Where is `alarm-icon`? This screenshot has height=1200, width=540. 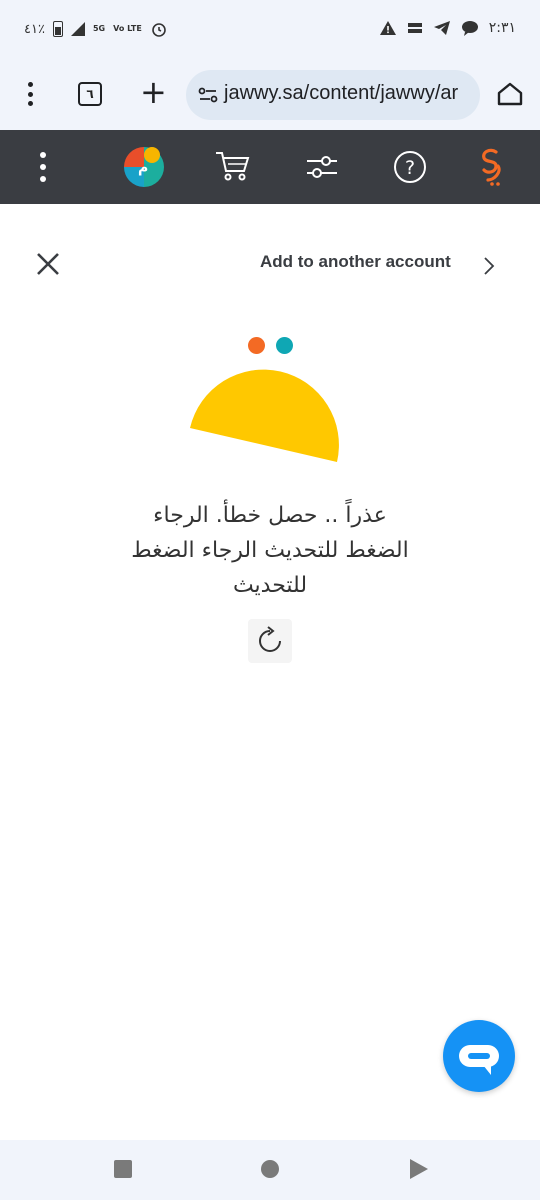 alarm-icon is located at coordinates (159, 30).